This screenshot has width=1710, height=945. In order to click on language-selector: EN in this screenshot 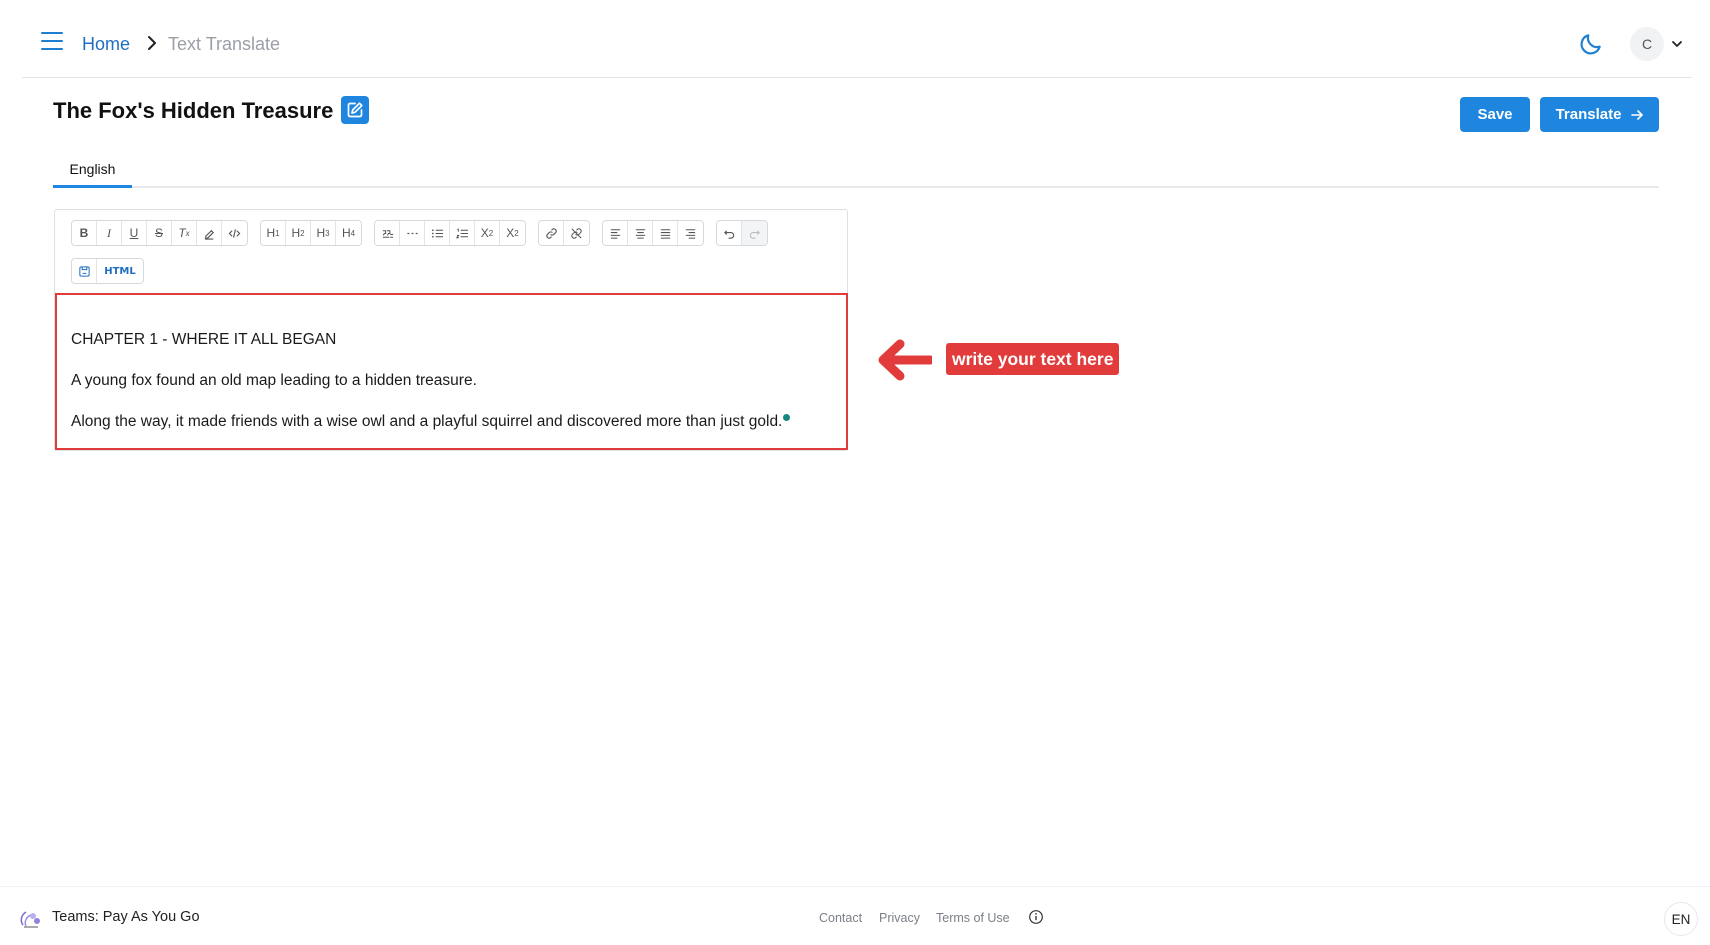, I will do `click(1681, 919)`.